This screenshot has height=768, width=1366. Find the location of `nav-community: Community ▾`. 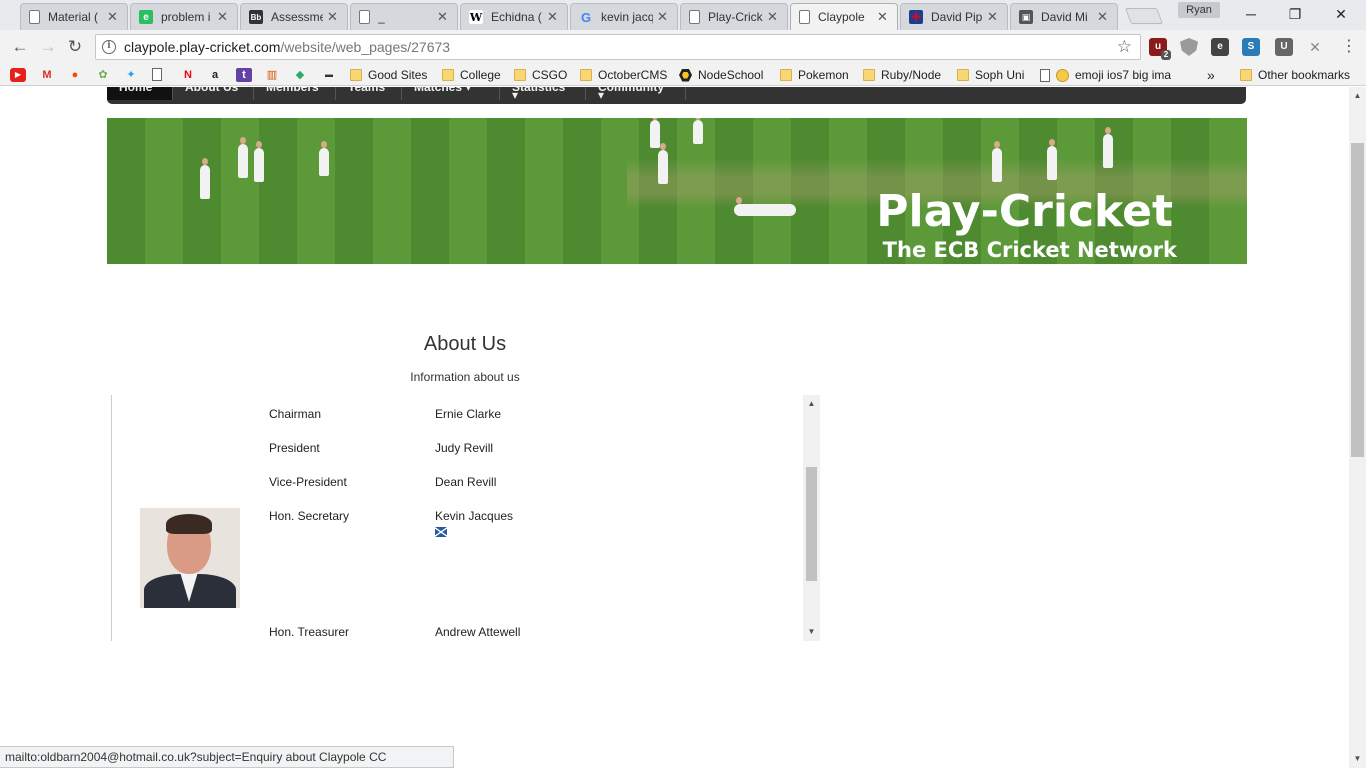

nav-community: Community ▾ is located at coordinates (636, 94).